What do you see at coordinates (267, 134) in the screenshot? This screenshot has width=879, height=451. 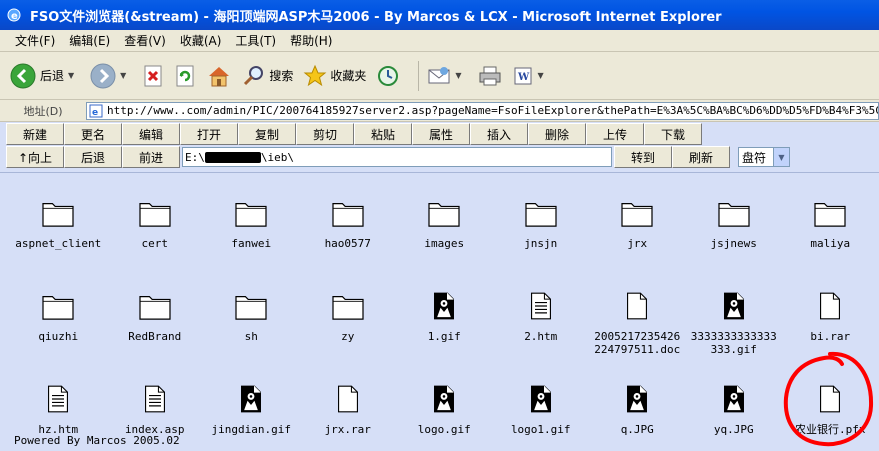 I see `copy-button: 复制` at bounding box center [267, 134].